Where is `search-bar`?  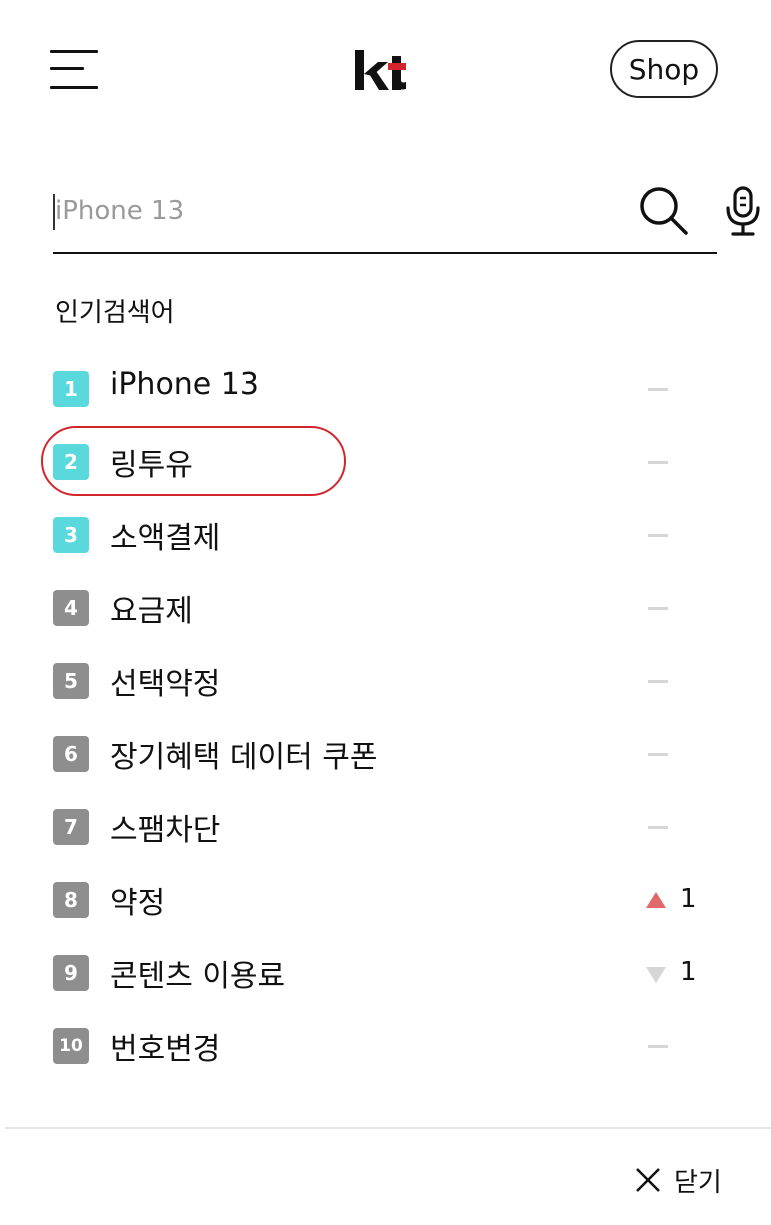 search-bar is located at coordinates (406, 213).